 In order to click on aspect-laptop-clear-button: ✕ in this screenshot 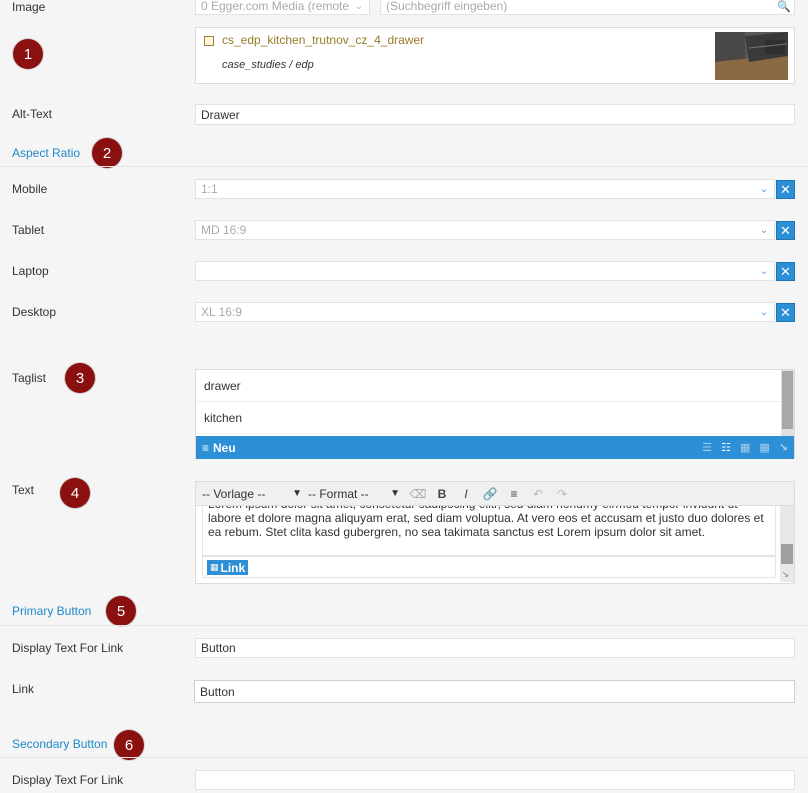, I will do `click(785, 271)`.